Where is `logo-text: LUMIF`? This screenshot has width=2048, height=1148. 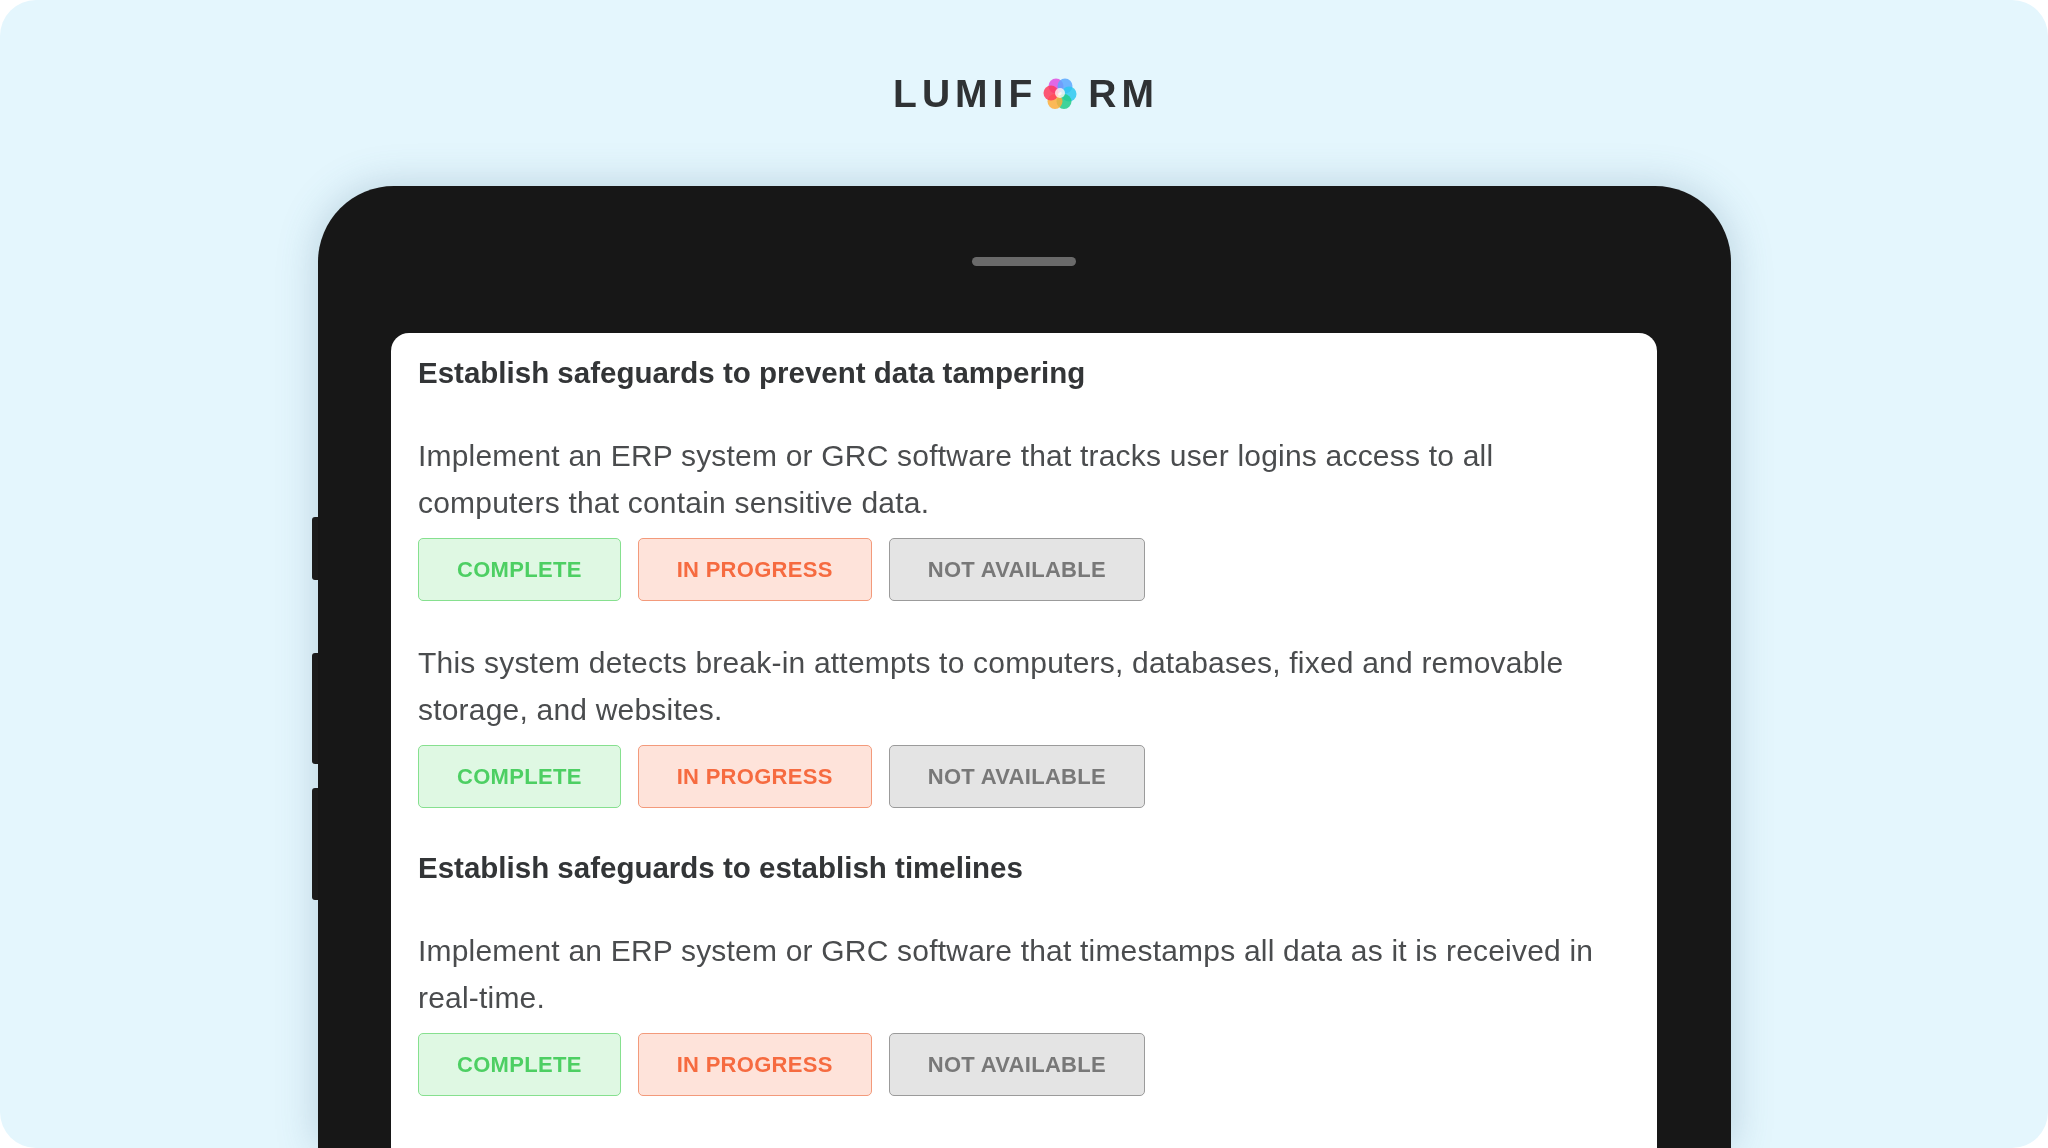
logo-text: LUMIF is located at coordinates (965, 93).